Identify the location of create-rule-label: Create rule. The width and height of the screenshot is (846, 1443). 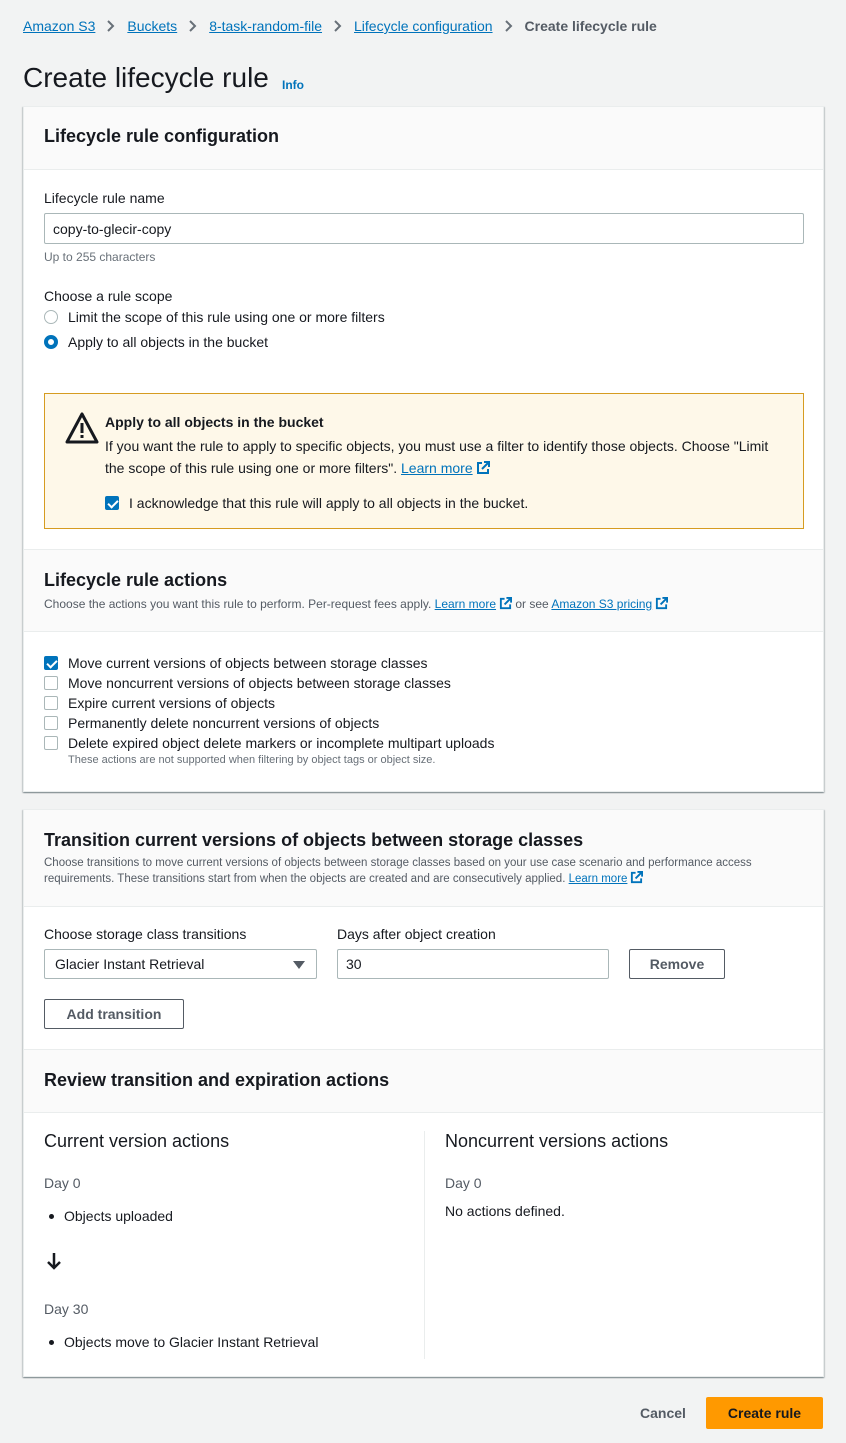
(764, 1413).